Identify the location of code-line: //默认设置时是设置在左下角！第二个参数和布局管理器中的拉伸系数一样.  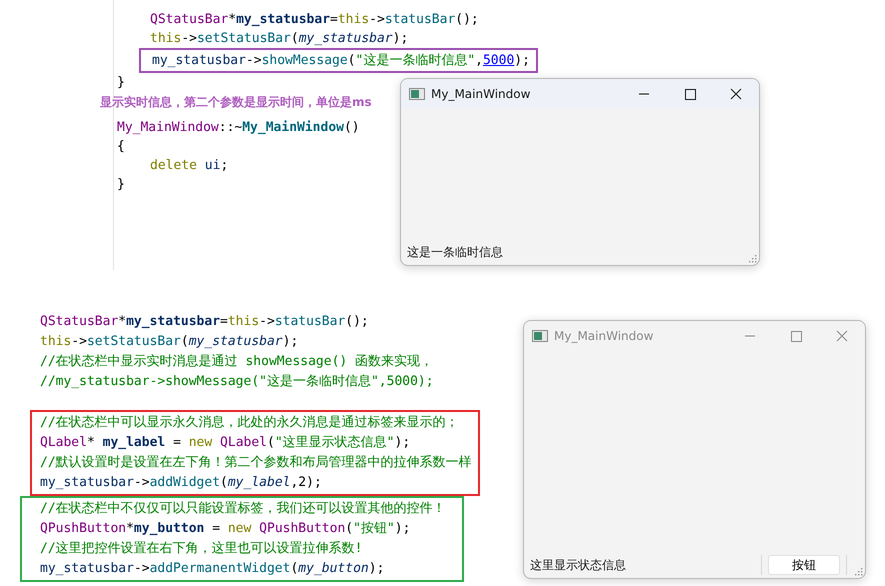
(256, 463).